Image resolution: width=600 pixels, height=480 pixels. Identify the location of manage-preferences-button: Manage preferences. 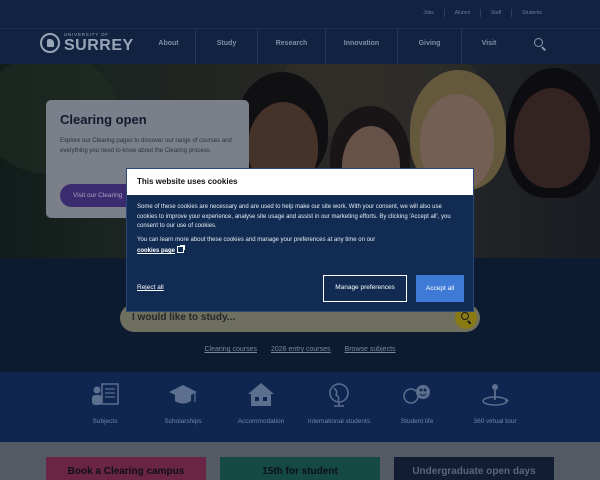
(365, 288).